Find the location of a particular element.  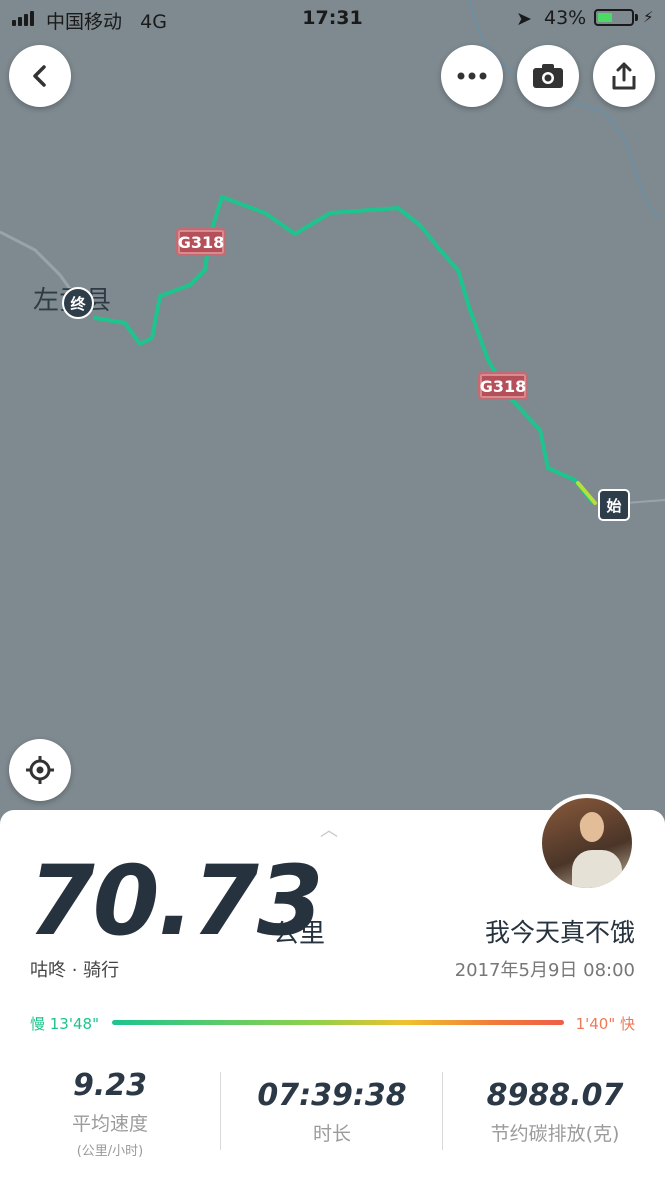

battery-percent: 43% is located at coordinates (565, 18).